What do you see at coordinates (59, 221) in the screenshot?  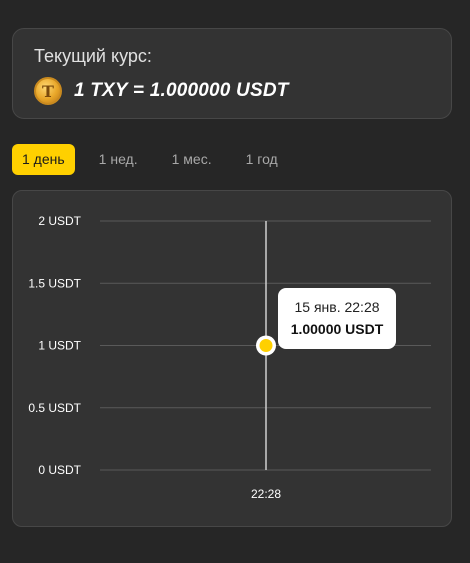 I see `y-tick-label: 2 USDT` at bounding box center [59, 221].